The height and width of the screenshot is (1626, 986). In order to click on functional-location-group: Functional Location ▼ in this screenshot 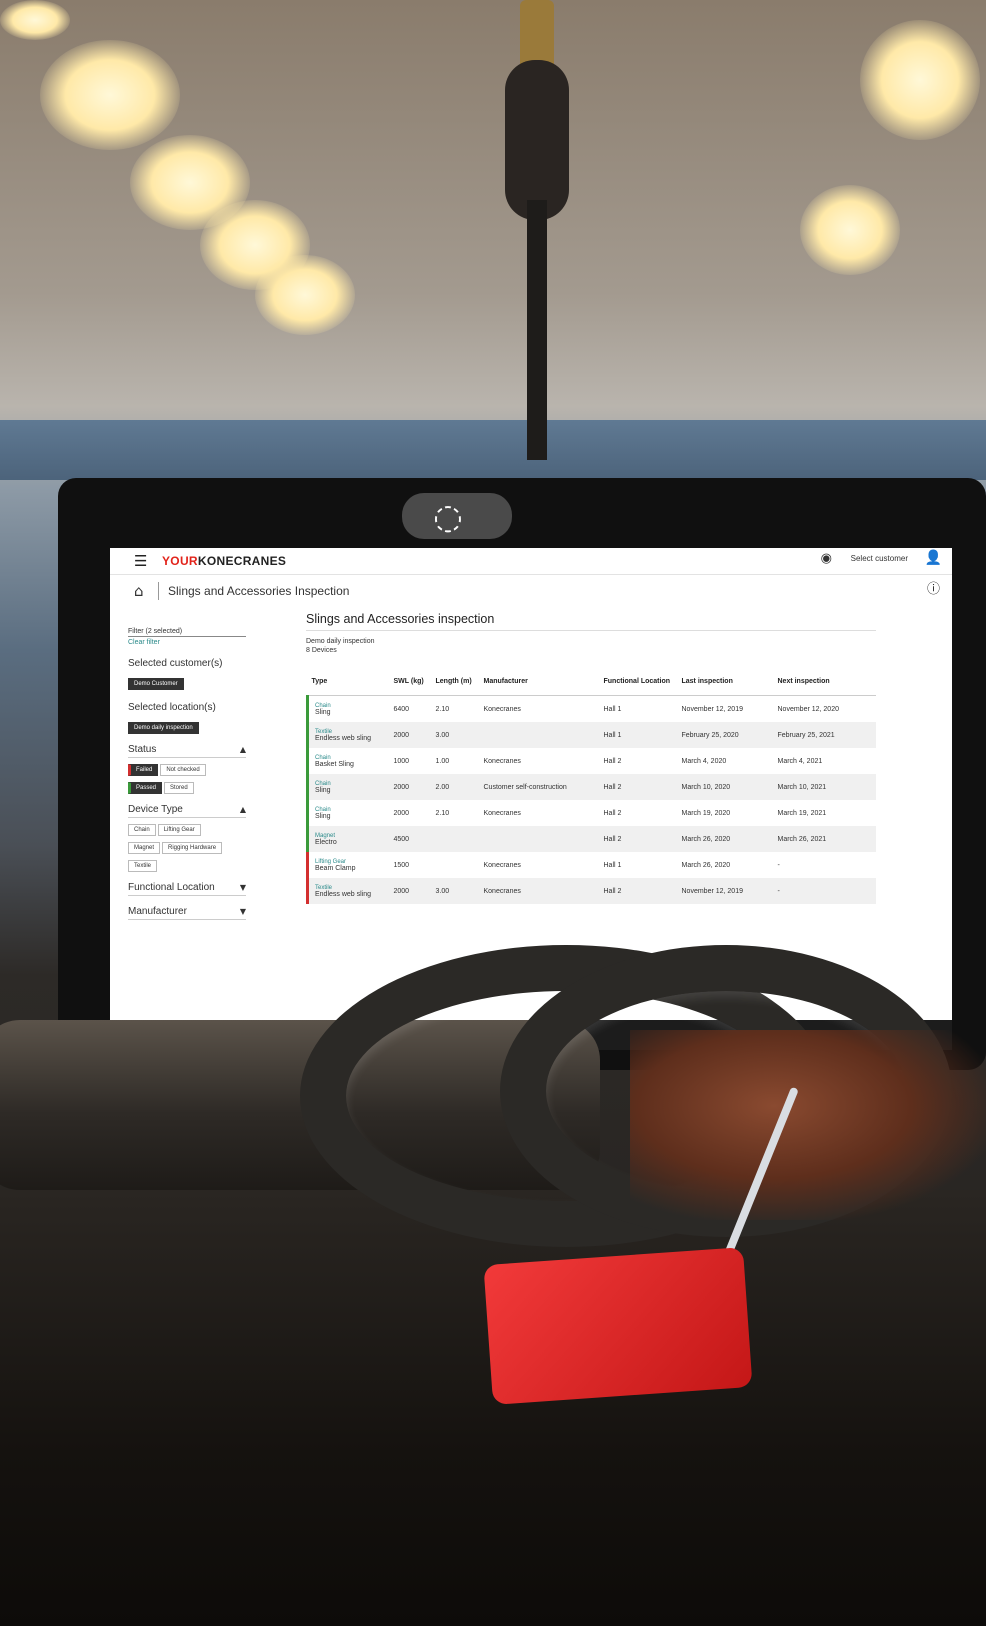, I will do `click(187, 889)`.